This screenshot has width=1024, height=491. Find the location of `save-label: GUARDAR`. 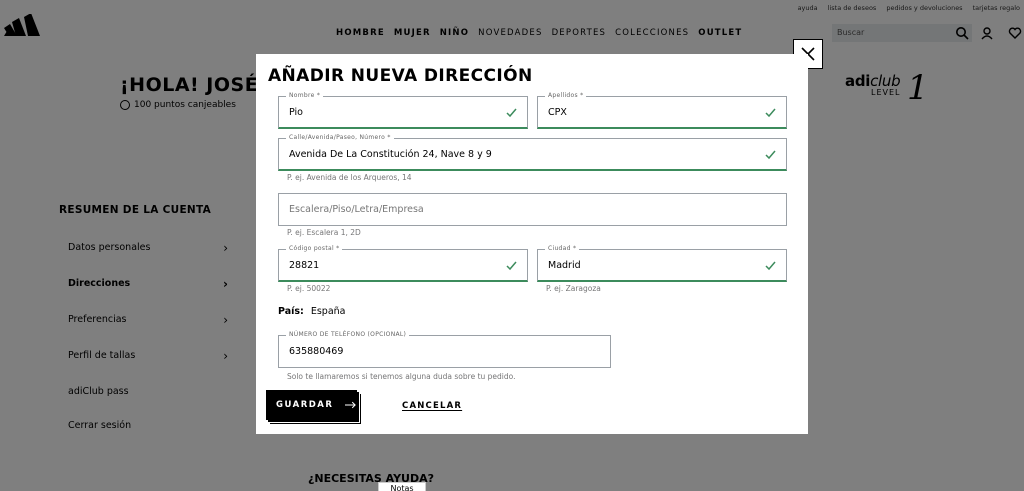

save-label: GUARDAR is located at coordinates (305, 405).